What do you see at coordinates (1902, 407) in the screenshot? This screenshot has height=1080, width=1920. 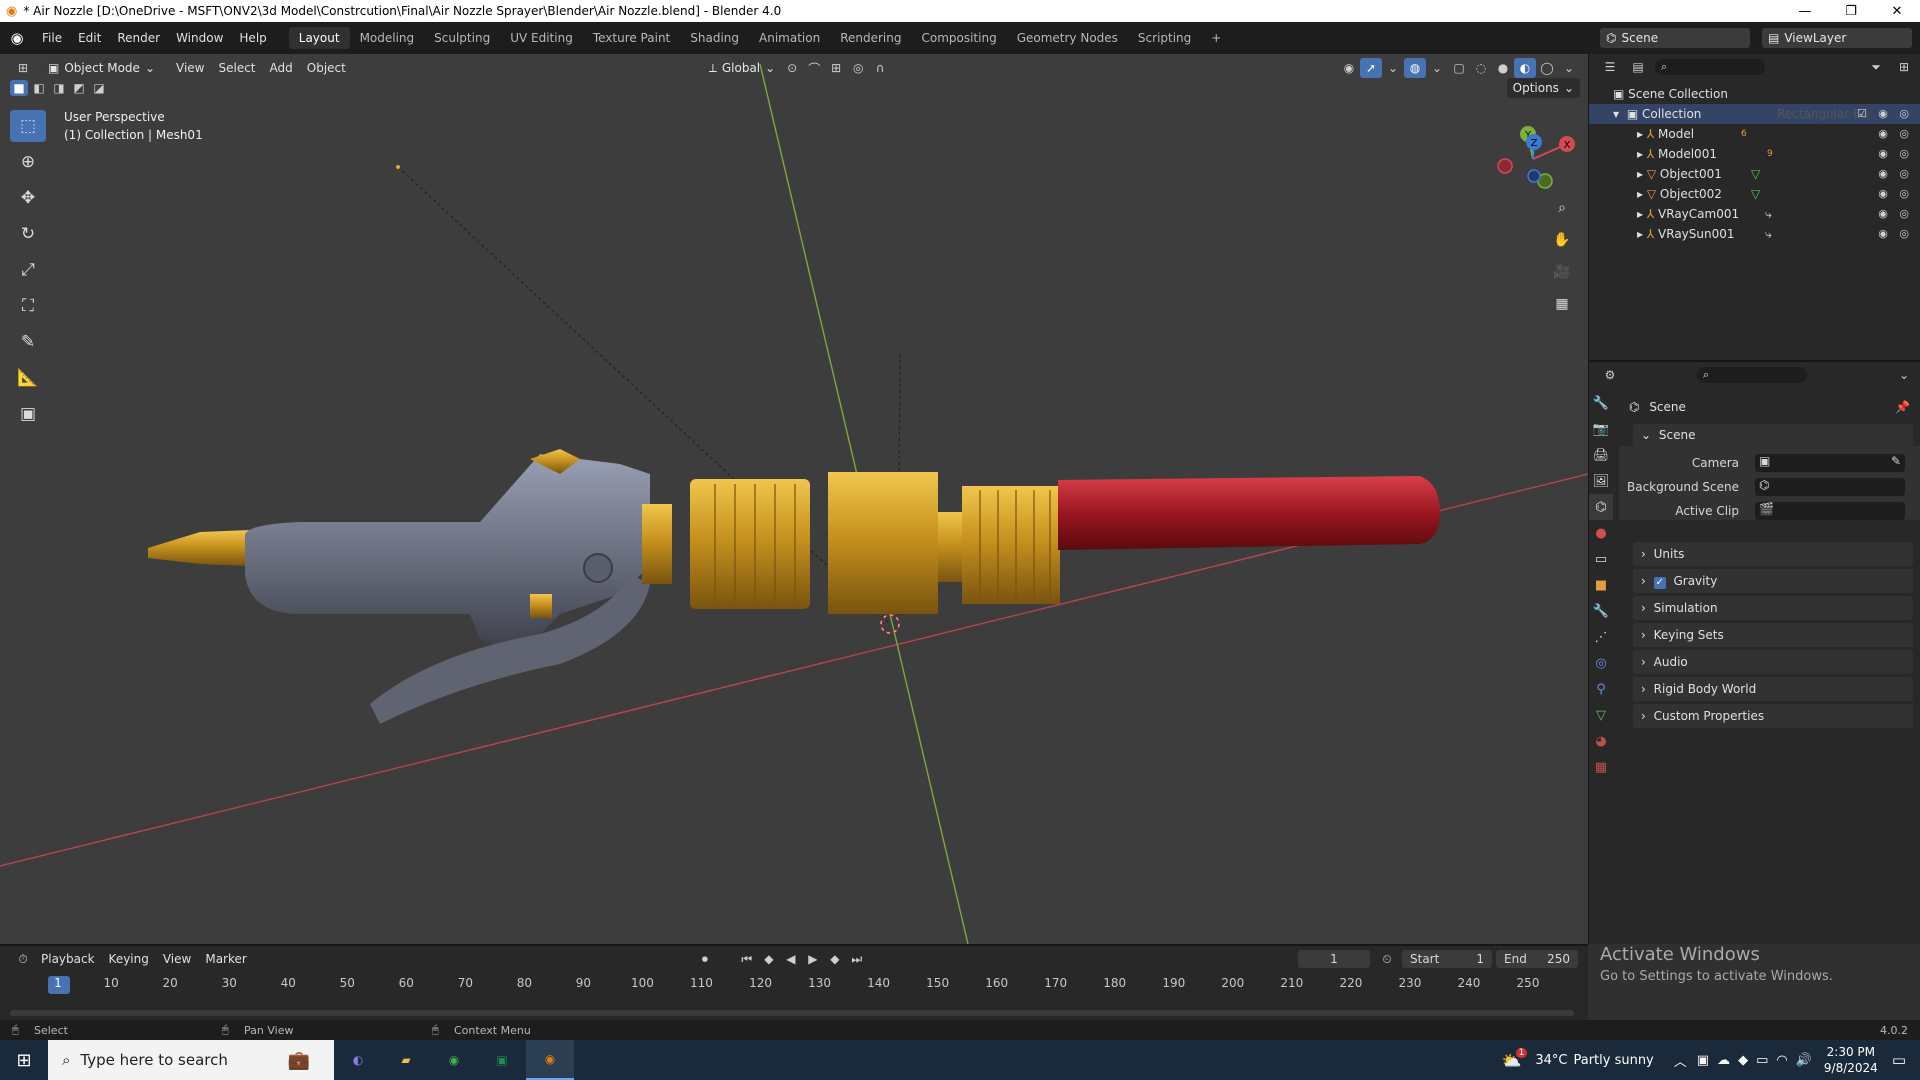 I see `pin-icon: 📌` at bounding box center [1902, 407].